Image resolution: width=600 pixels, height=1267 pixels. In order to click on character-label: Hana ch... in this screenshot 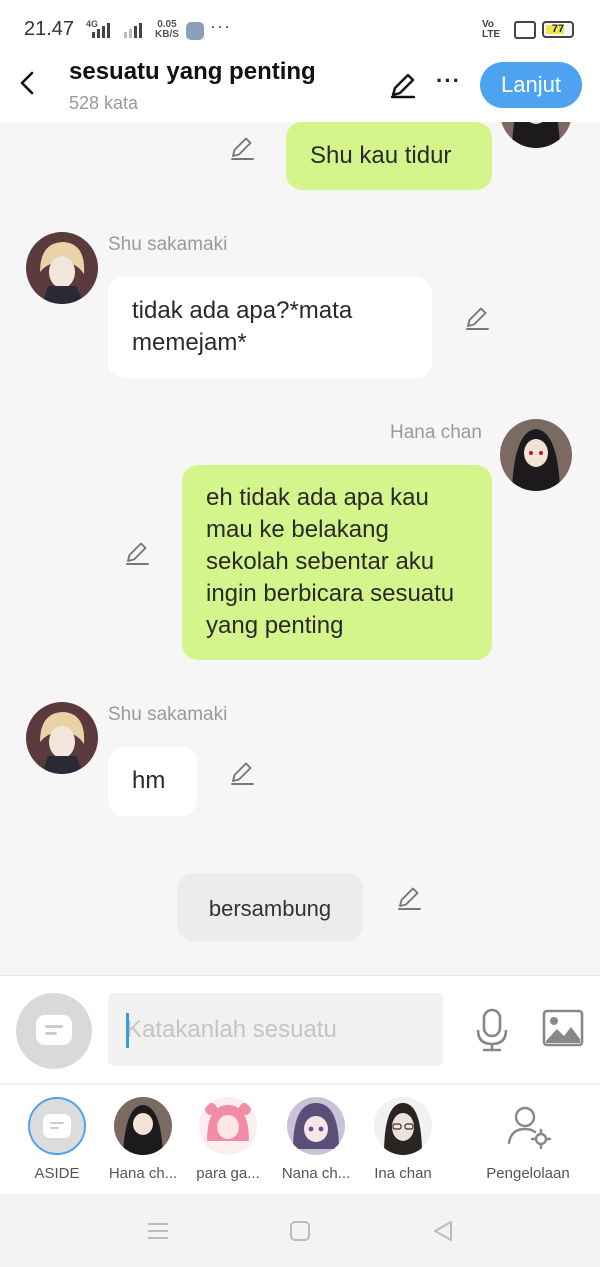, I will do `click(143, 1173)`.